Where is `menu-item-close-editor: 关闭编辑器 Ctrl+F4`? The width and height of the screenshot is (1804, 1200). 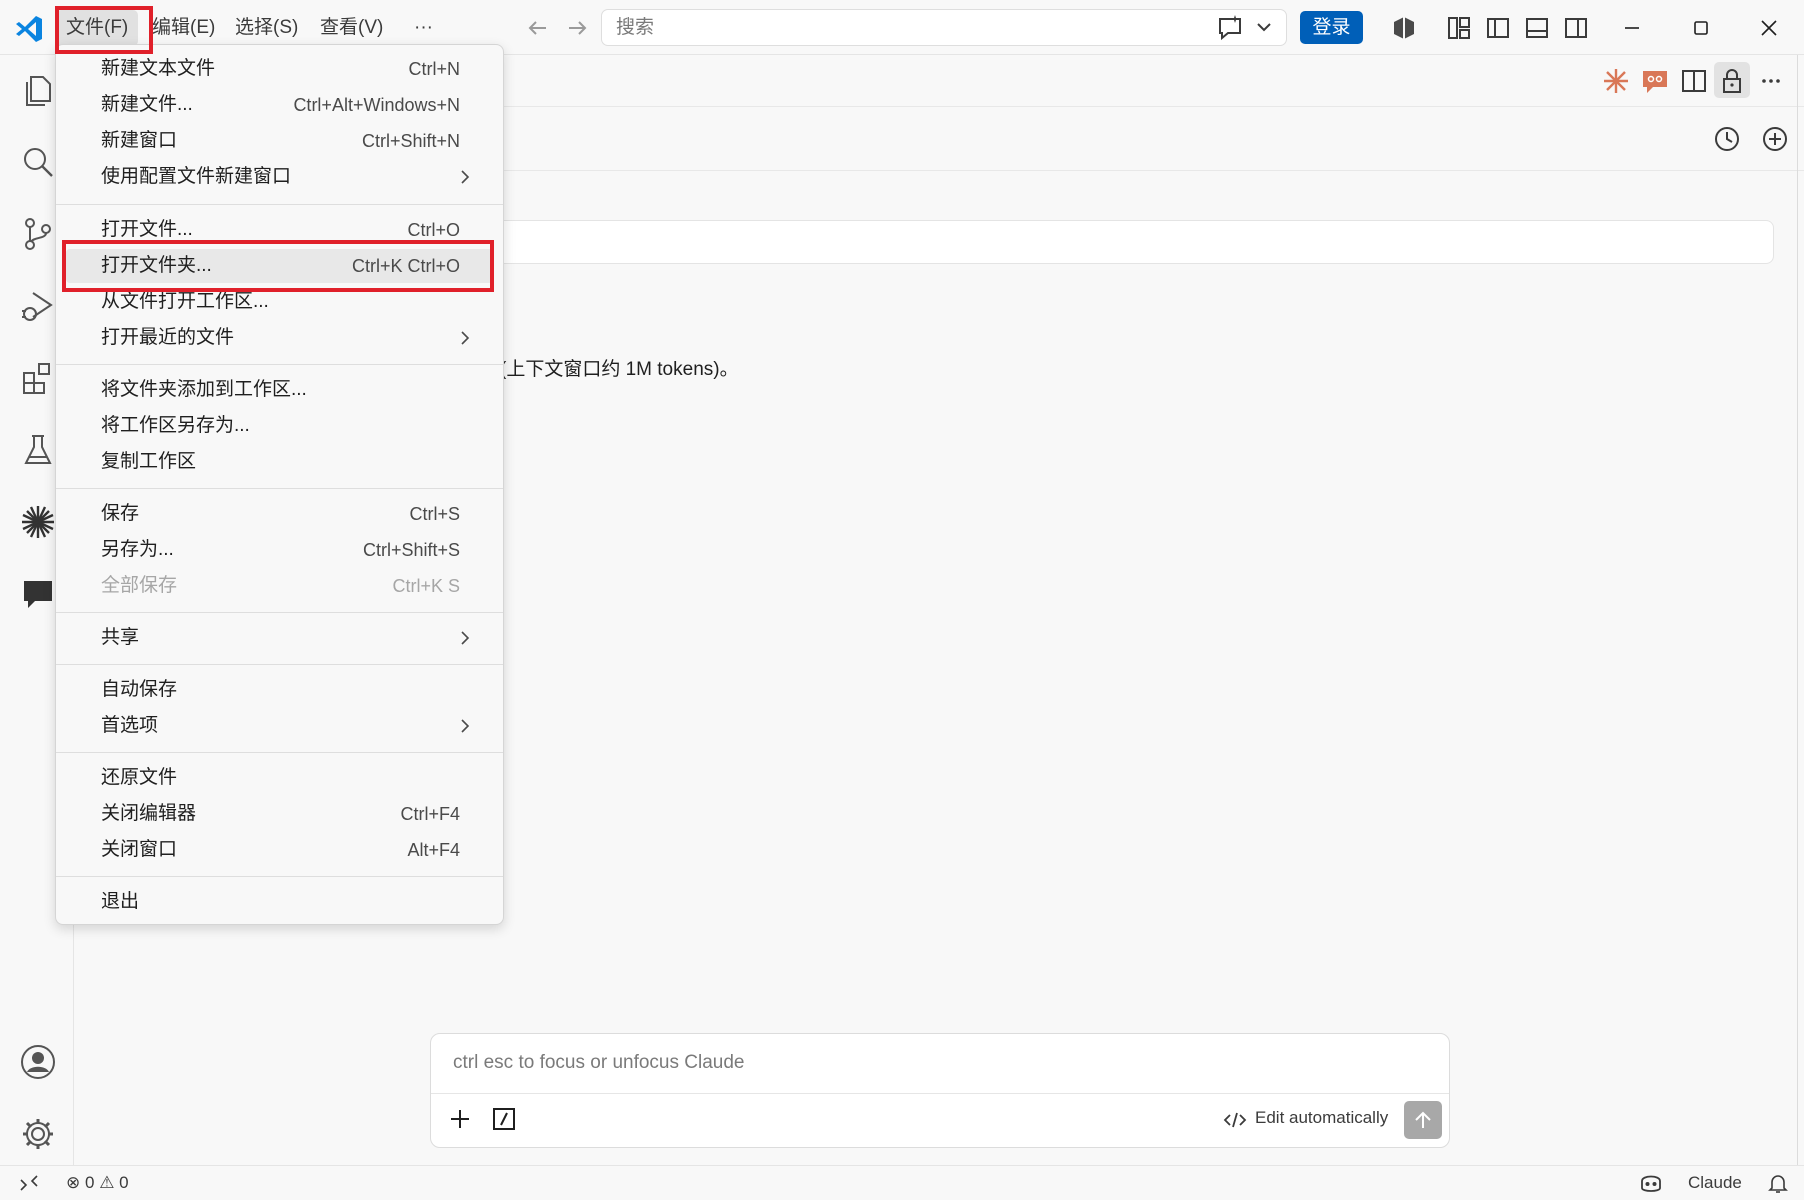
menu-item-close-editor: 关闭编辑器 Ctrl+F4 is located at coordinates (280, 814).